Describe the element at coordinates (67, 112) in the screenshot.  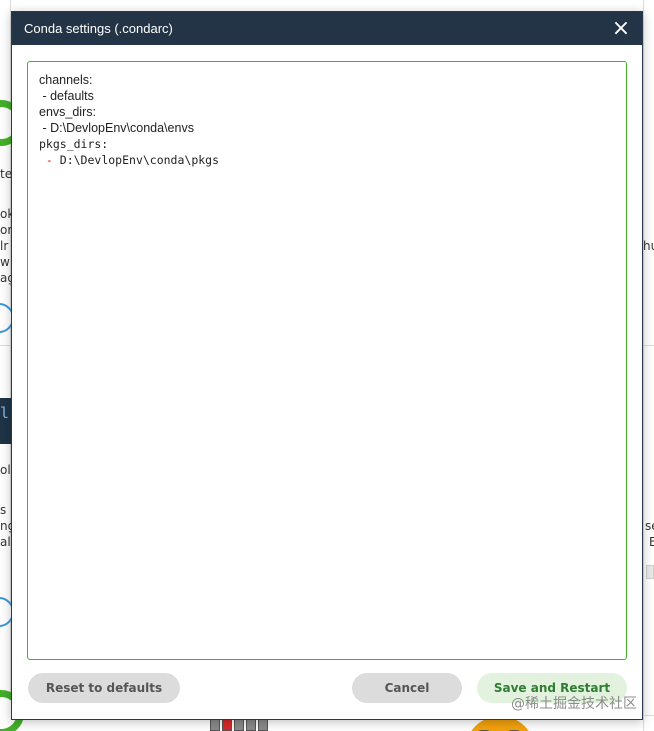
I see `editor-line: envs_dirs:` at that location.